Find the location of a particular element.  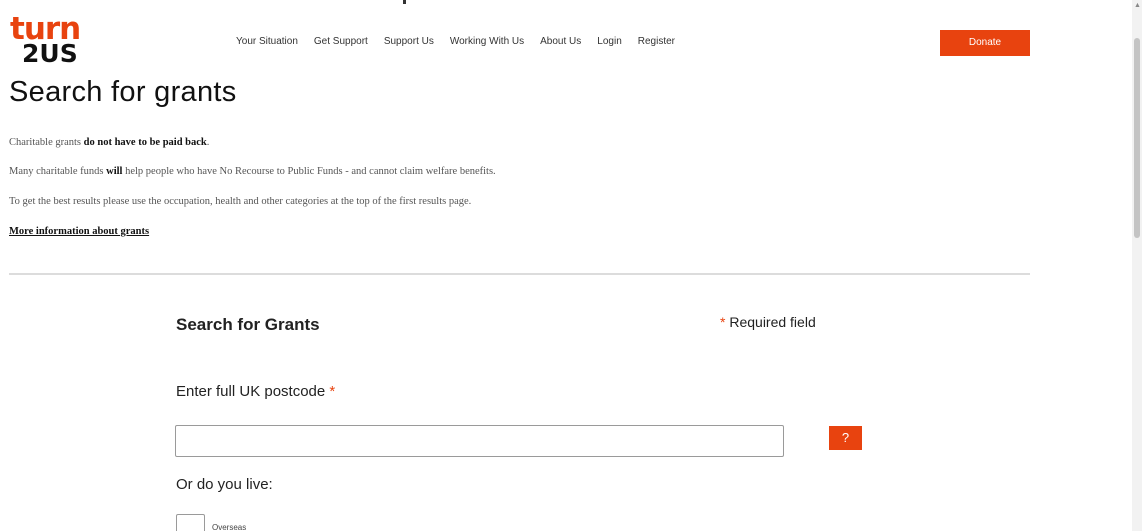

nav-item-register: Register is located at coordinates (656, 42).